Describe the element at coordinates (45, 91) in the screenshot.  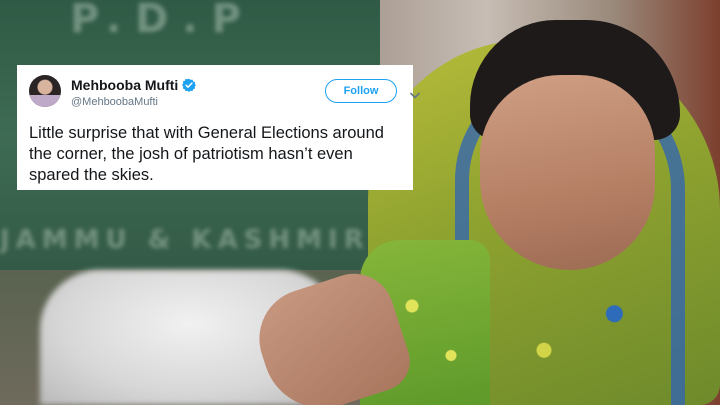
I see `avatar` at that location.